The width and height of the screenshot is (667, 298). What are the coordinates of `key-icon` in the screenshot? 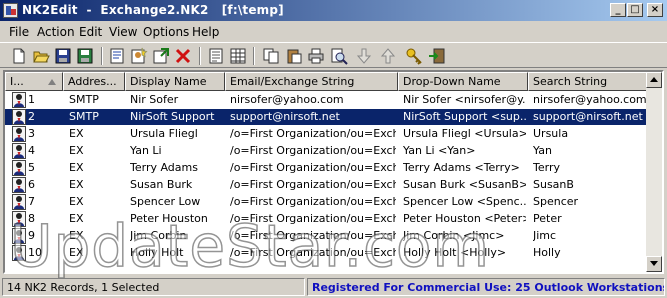 It's located at (414, 56).